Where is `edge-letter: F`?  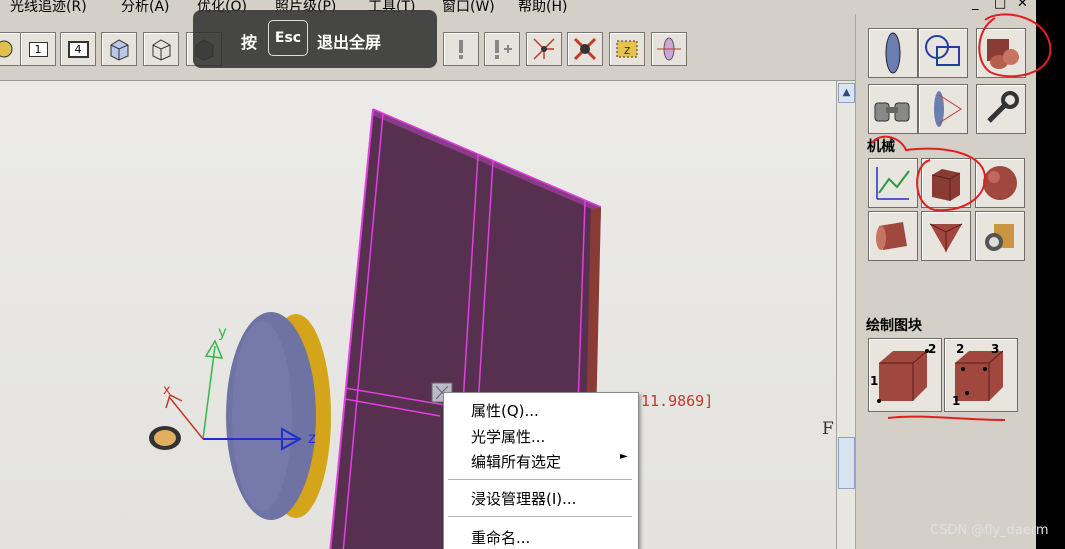 edge-letter: F is located at coordinates (828, 429).